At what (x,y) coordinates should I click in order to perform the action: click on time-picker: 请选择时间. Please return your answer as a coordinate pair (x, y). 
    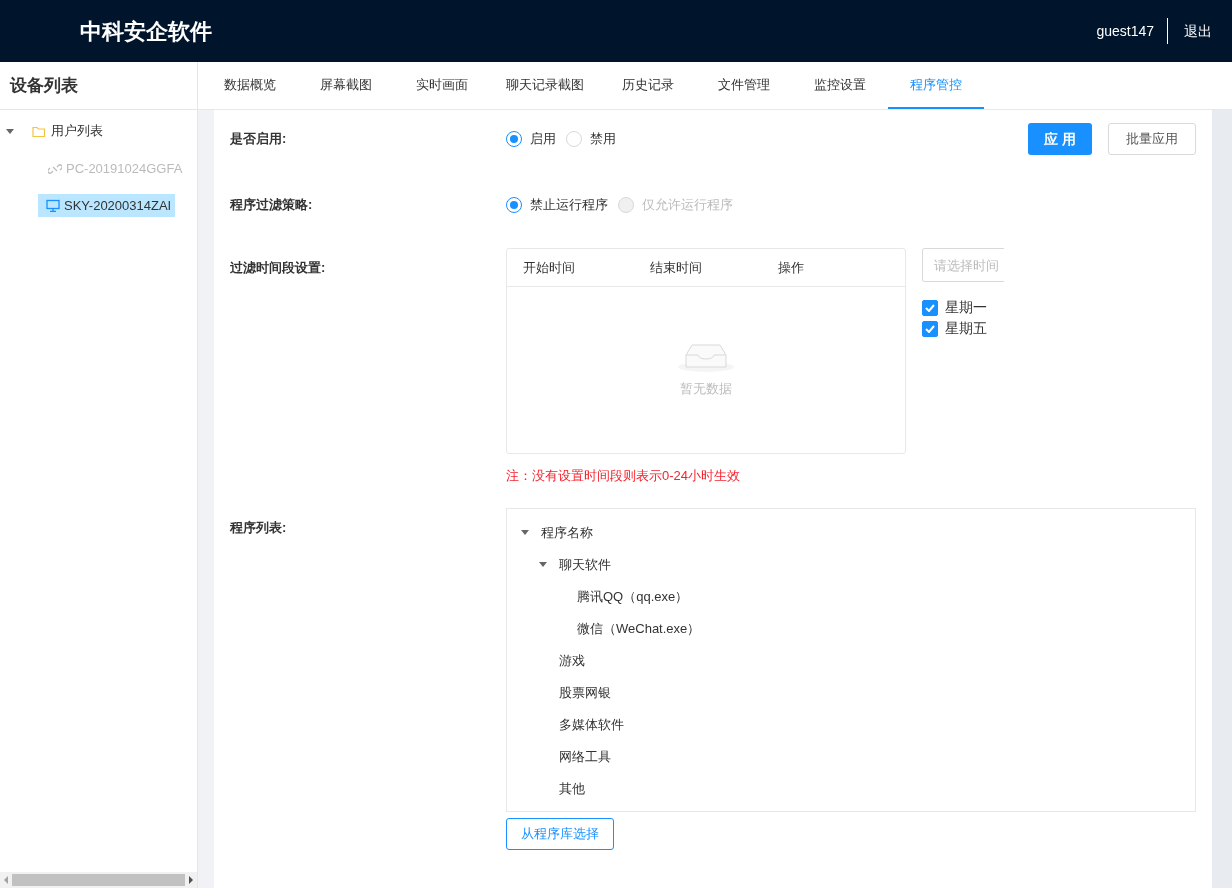
    Looking at the image, I should click on (963, 265).